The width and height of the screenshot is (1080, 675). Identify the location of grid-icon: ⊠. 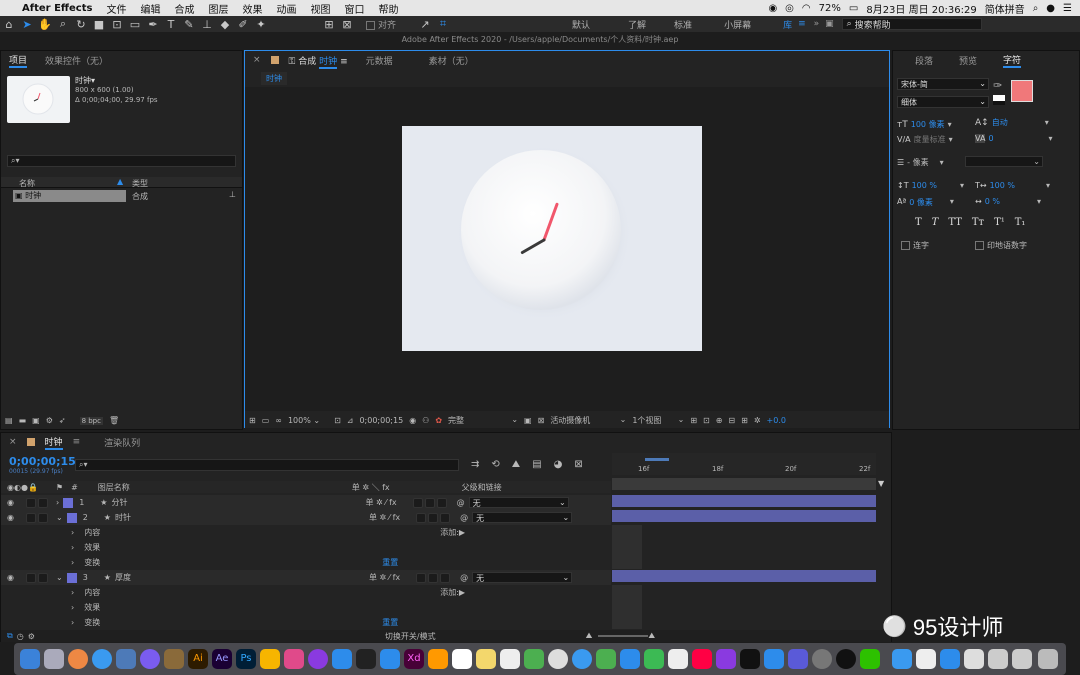
(541, 420).